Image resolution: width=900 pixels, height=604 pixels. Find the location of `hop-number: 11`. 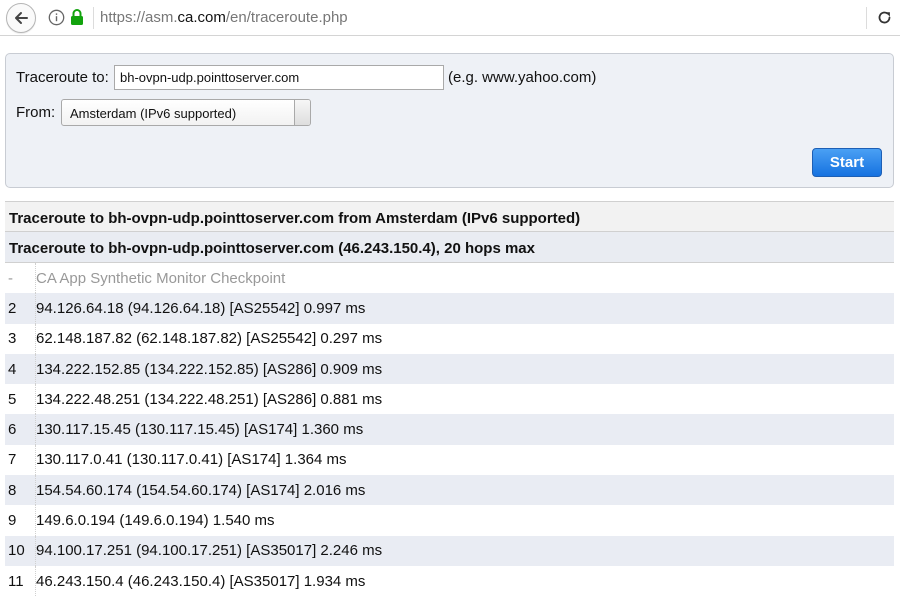

hop-number: 11 is located at coordinates (20, 581).